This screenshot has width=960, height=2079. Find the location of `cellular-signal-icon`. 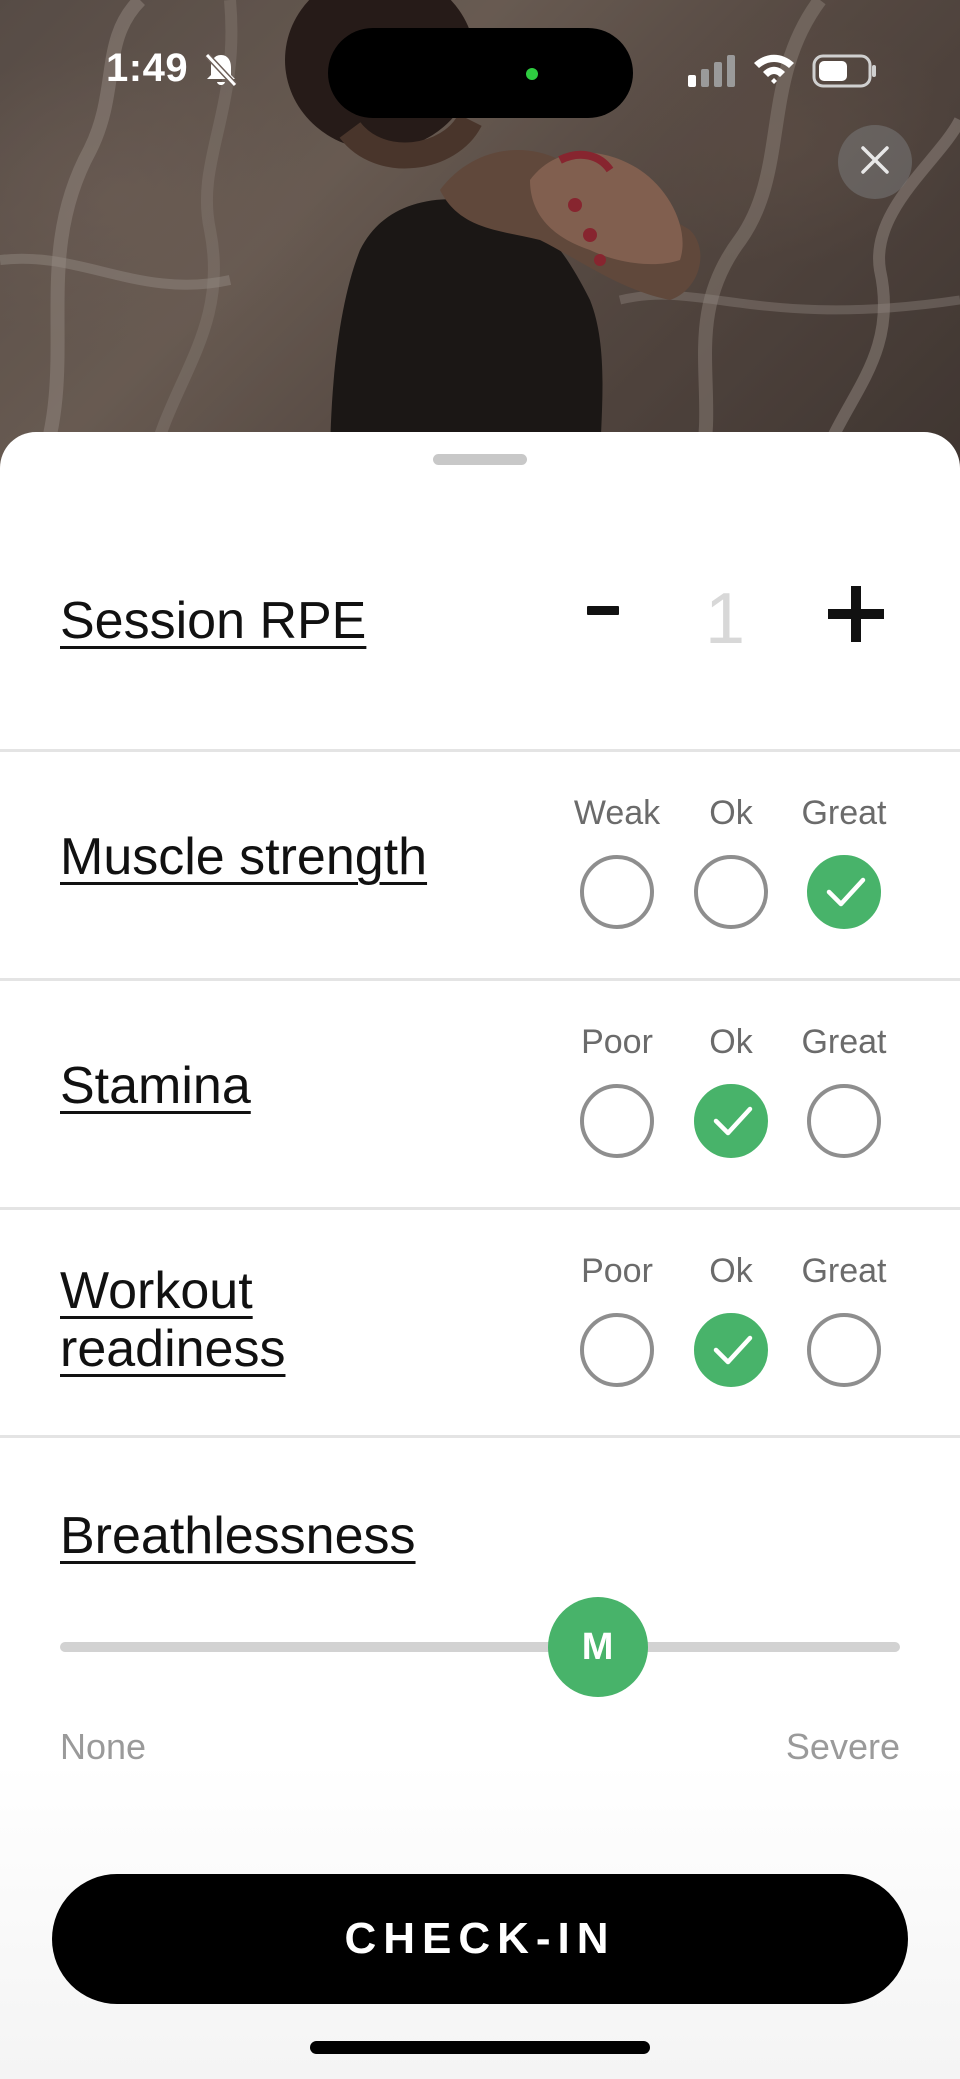

cellular-signal-icon is located at coordinates (712, 73).